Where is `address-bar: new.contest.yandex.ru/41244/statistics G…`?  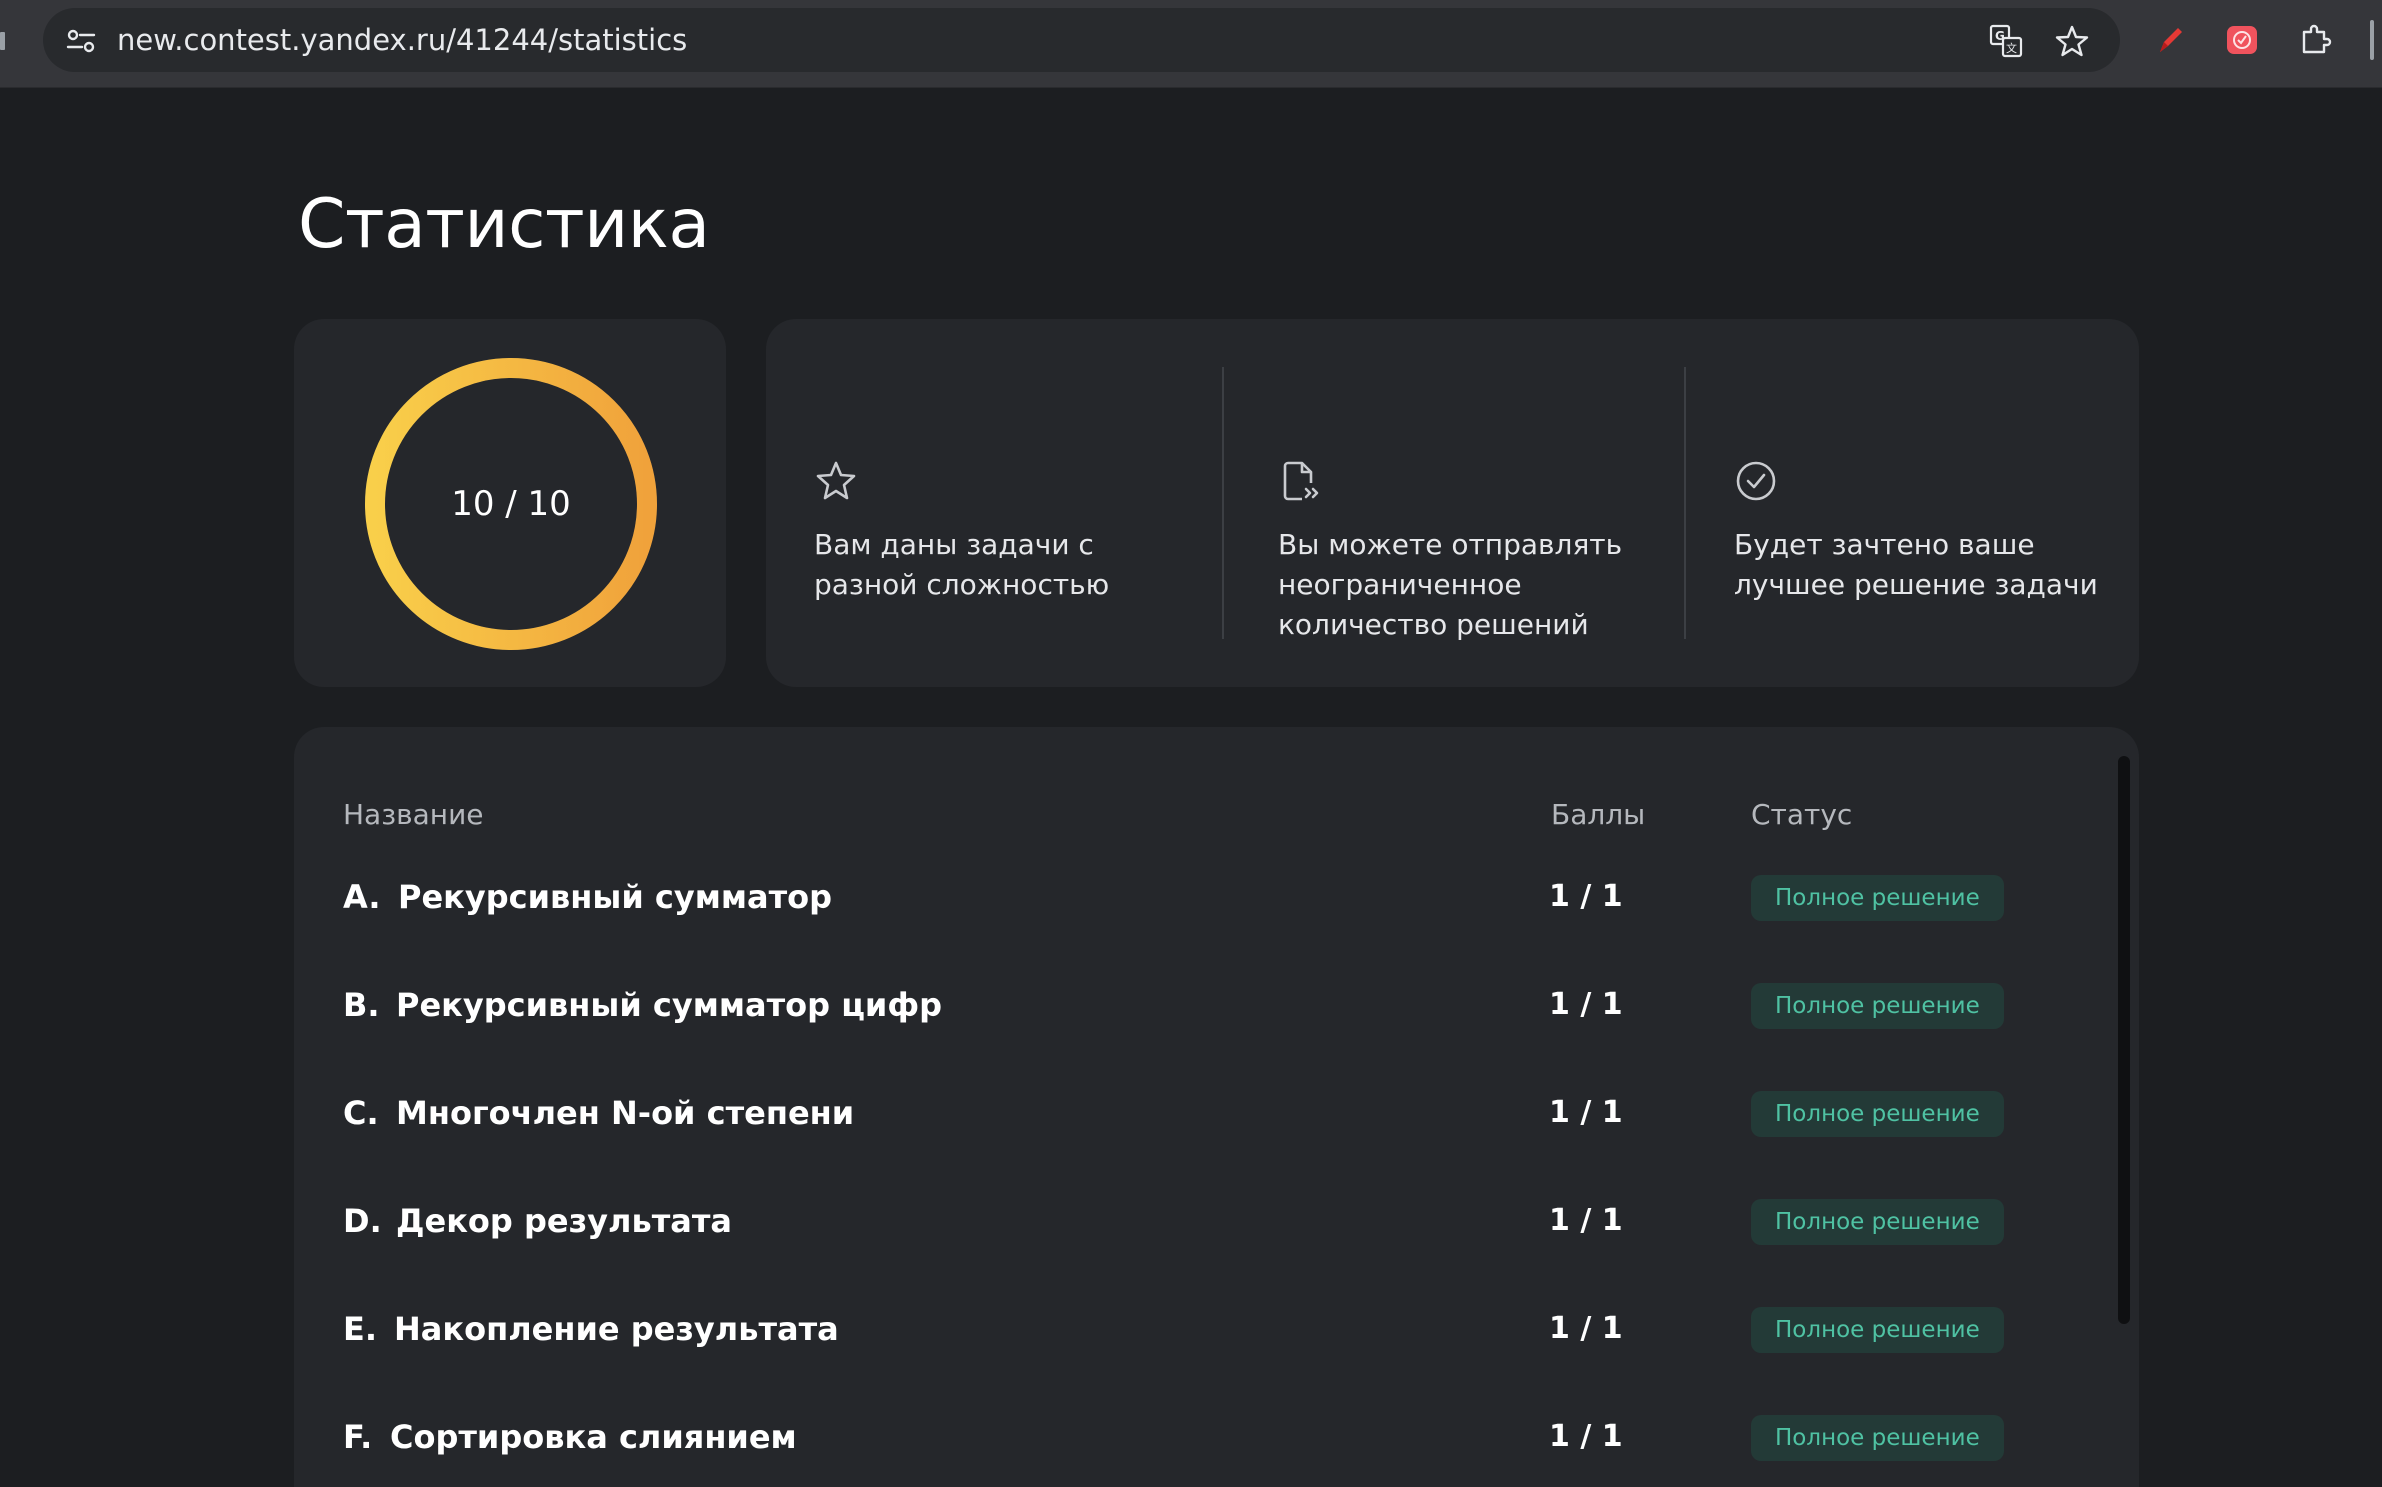 address-bar: new.contest.yandex.ru/41244/statistics G… is located at coordinates (1081, 40).